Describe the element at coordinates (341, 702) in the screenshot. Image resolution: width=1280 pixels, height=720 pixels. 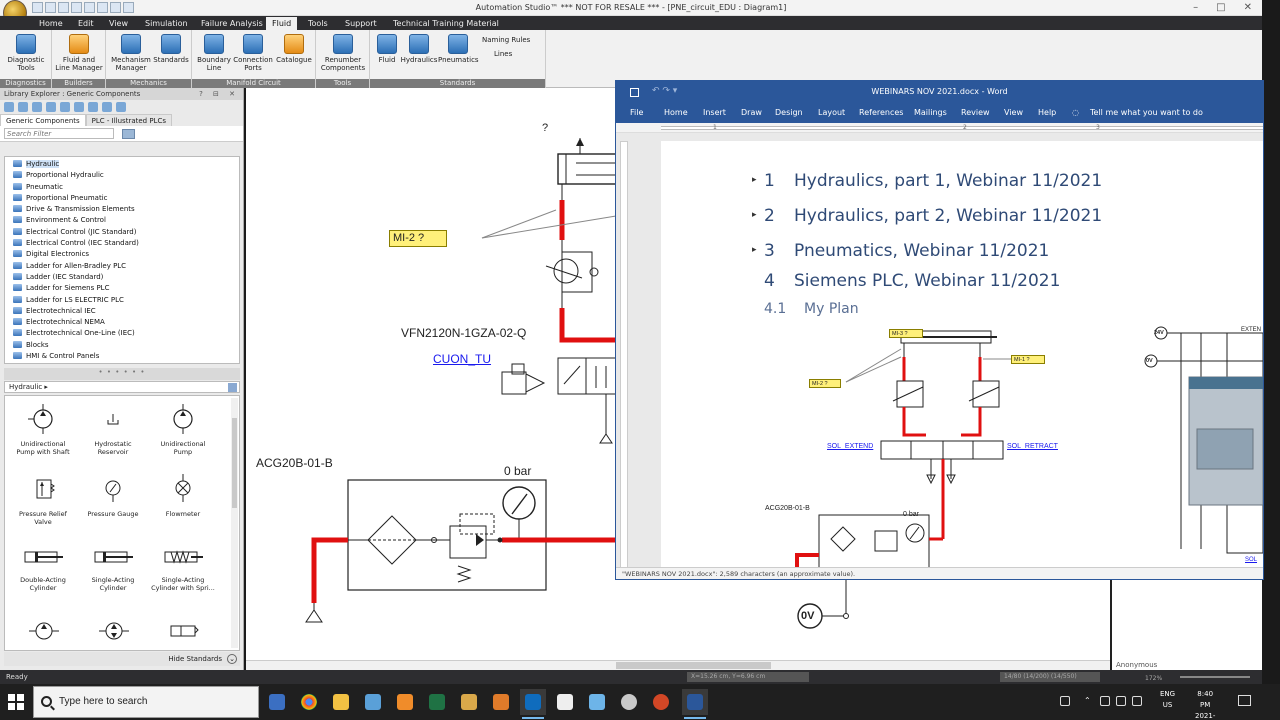
I see `taskbar-app-explorer` at that location.